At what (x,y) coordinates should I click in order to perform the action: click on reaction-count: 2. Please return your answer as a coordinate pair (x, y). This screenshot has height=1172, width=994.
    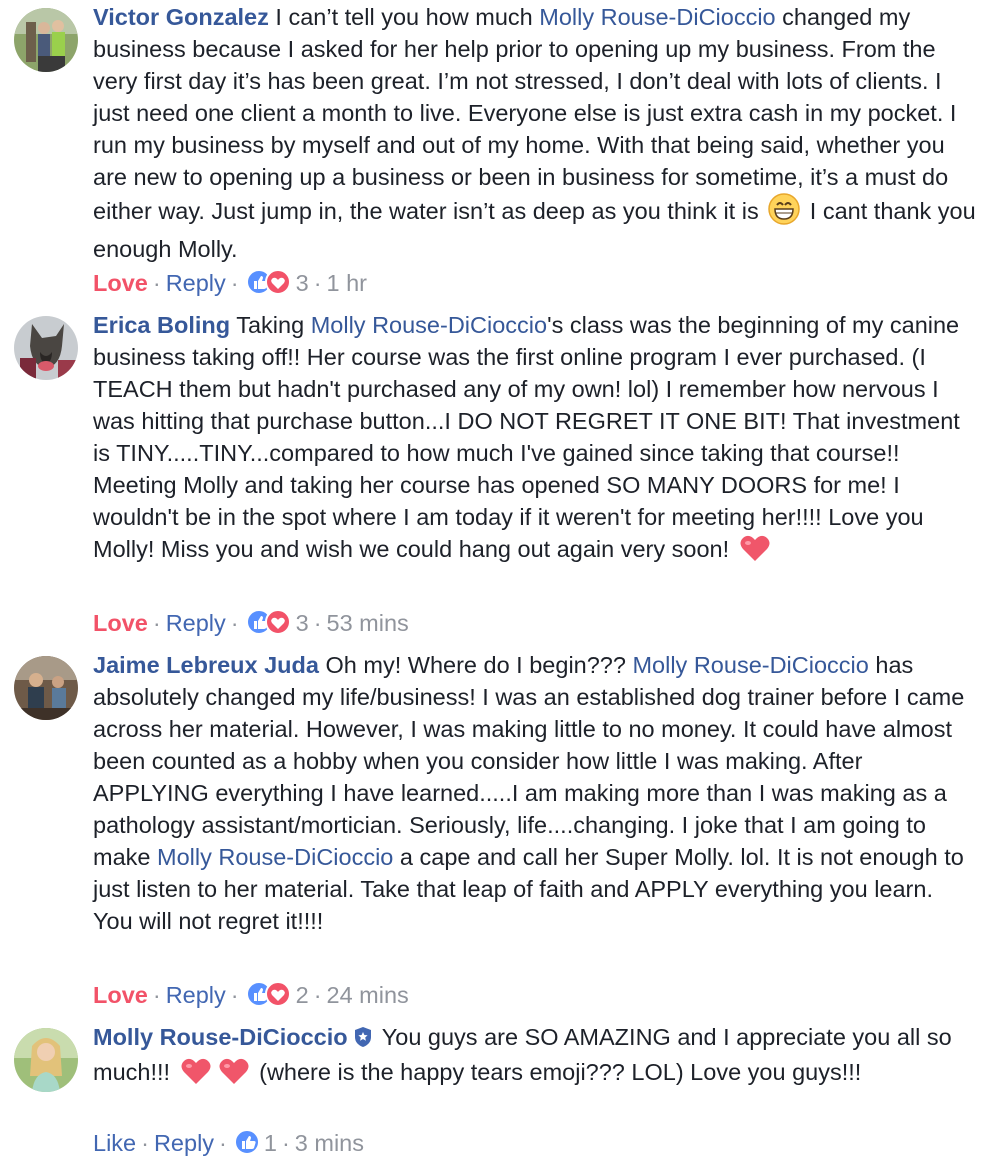
    Looking at the image, I should click on (302, 995).